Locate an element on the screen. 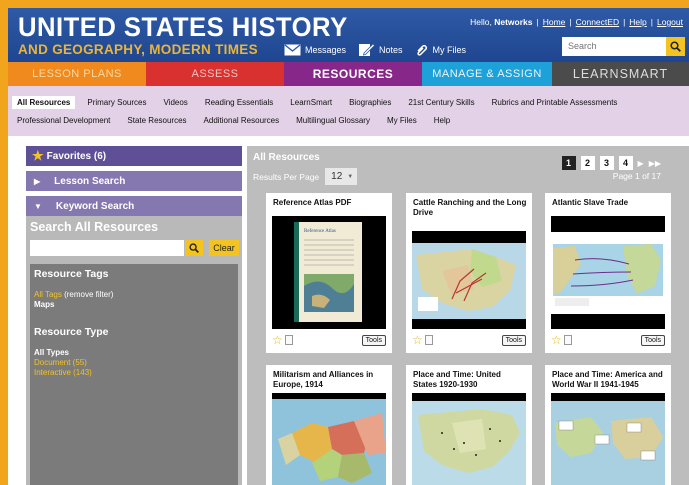  type-interactive-link: Interactive (143) is located at coordinates (134, 373).